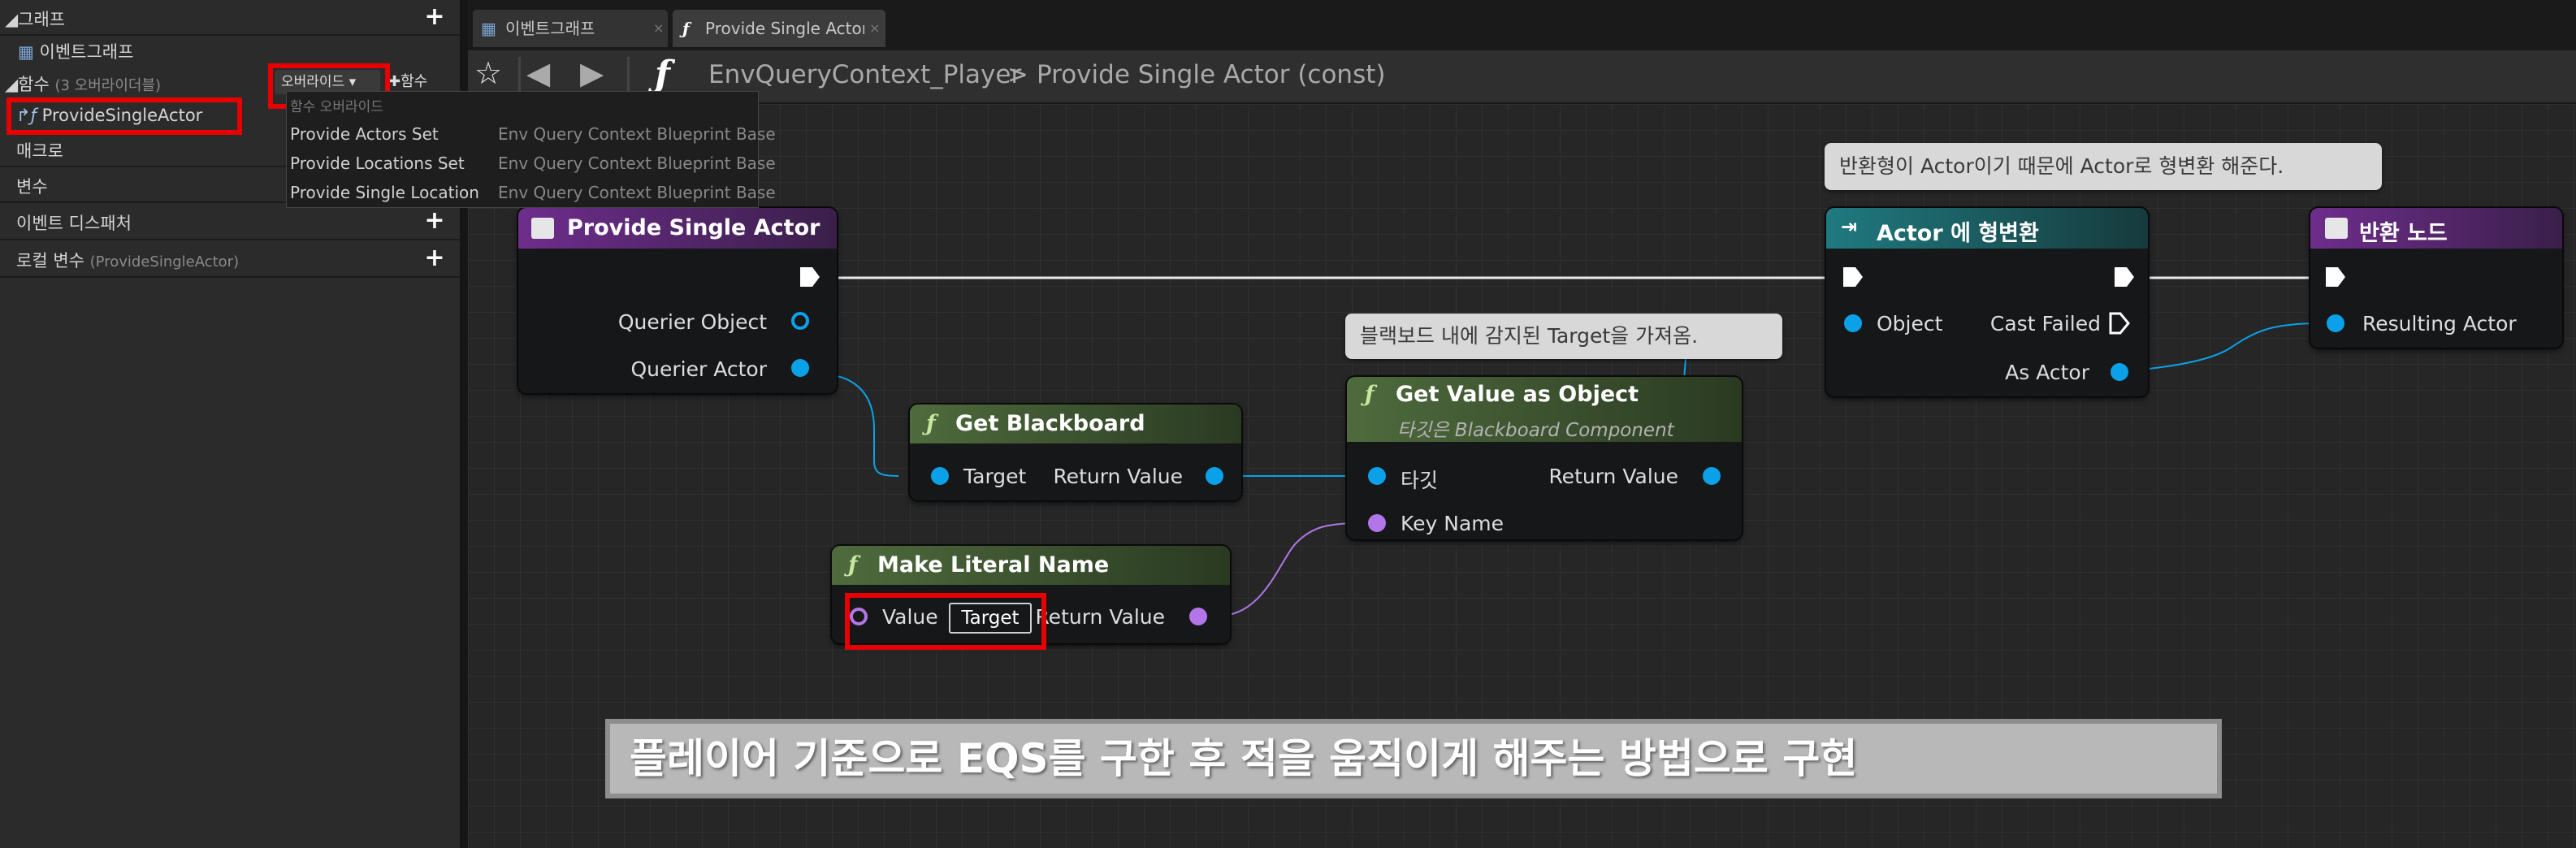 This screenshot has width=2576, height=848. What do you see at coordinates (784, 28) in the screenshot?
I see `tab-provide-single-actor-label: Provide Single Actor` at bounding box center [784, 28].